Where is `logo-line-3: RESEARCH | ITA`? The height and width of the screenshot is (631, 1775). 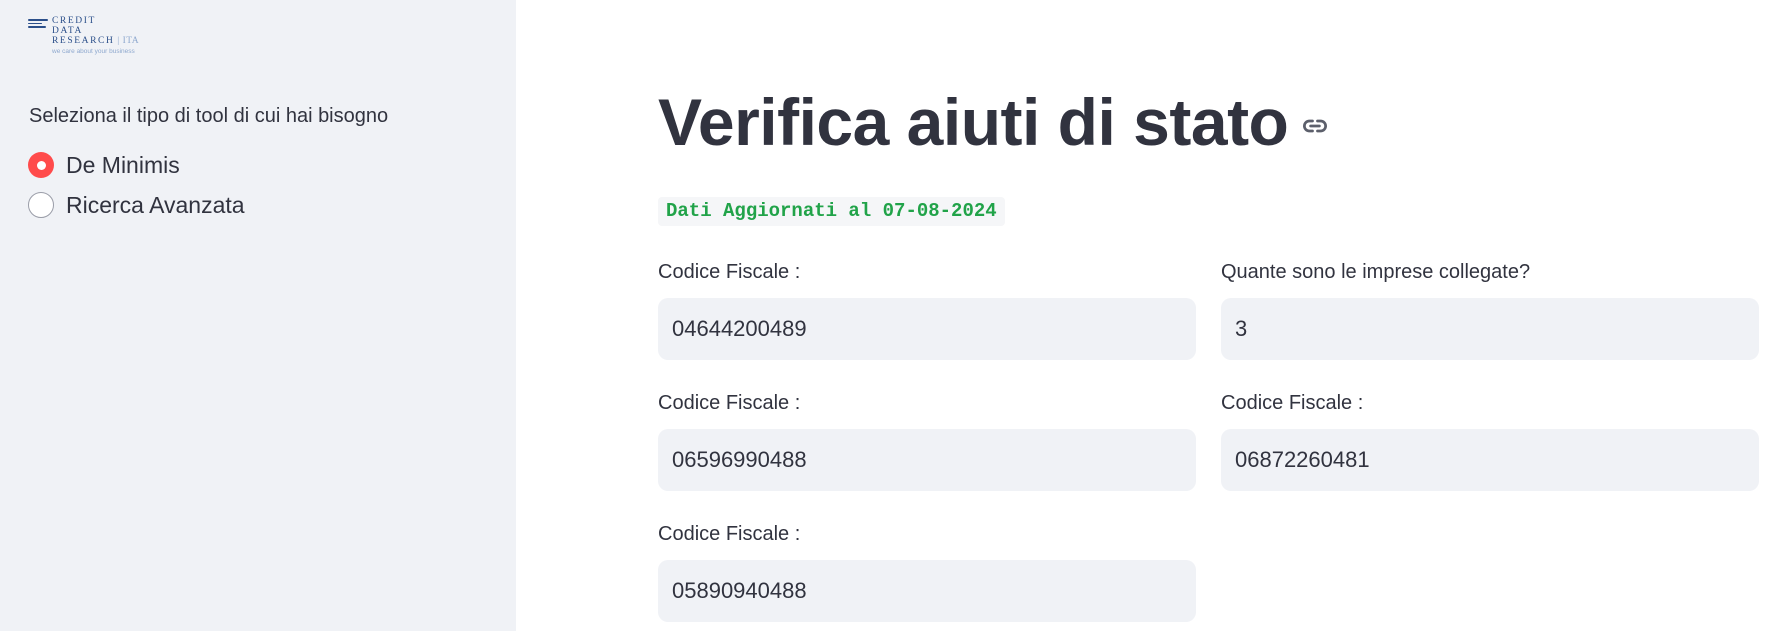
logo-line-3: RESEARCH | ITA is located at coordinates (95, 41).